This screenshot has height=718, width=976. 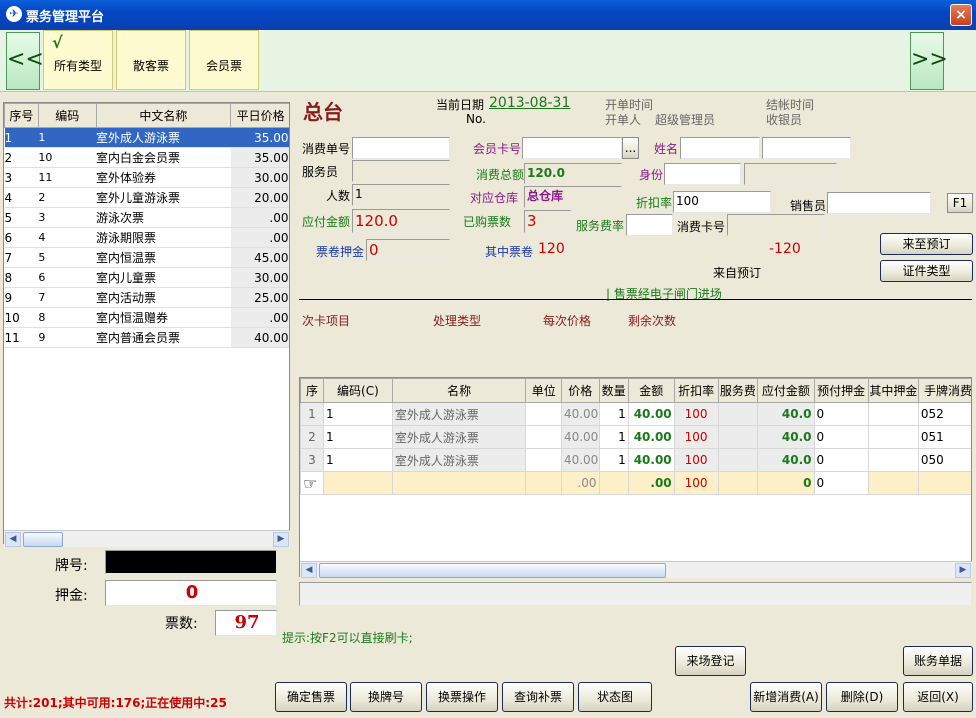 What do you see at coordinates (929, 61) in the screenshot?
I see `next-button: >>` at bounding box center [929, 61].